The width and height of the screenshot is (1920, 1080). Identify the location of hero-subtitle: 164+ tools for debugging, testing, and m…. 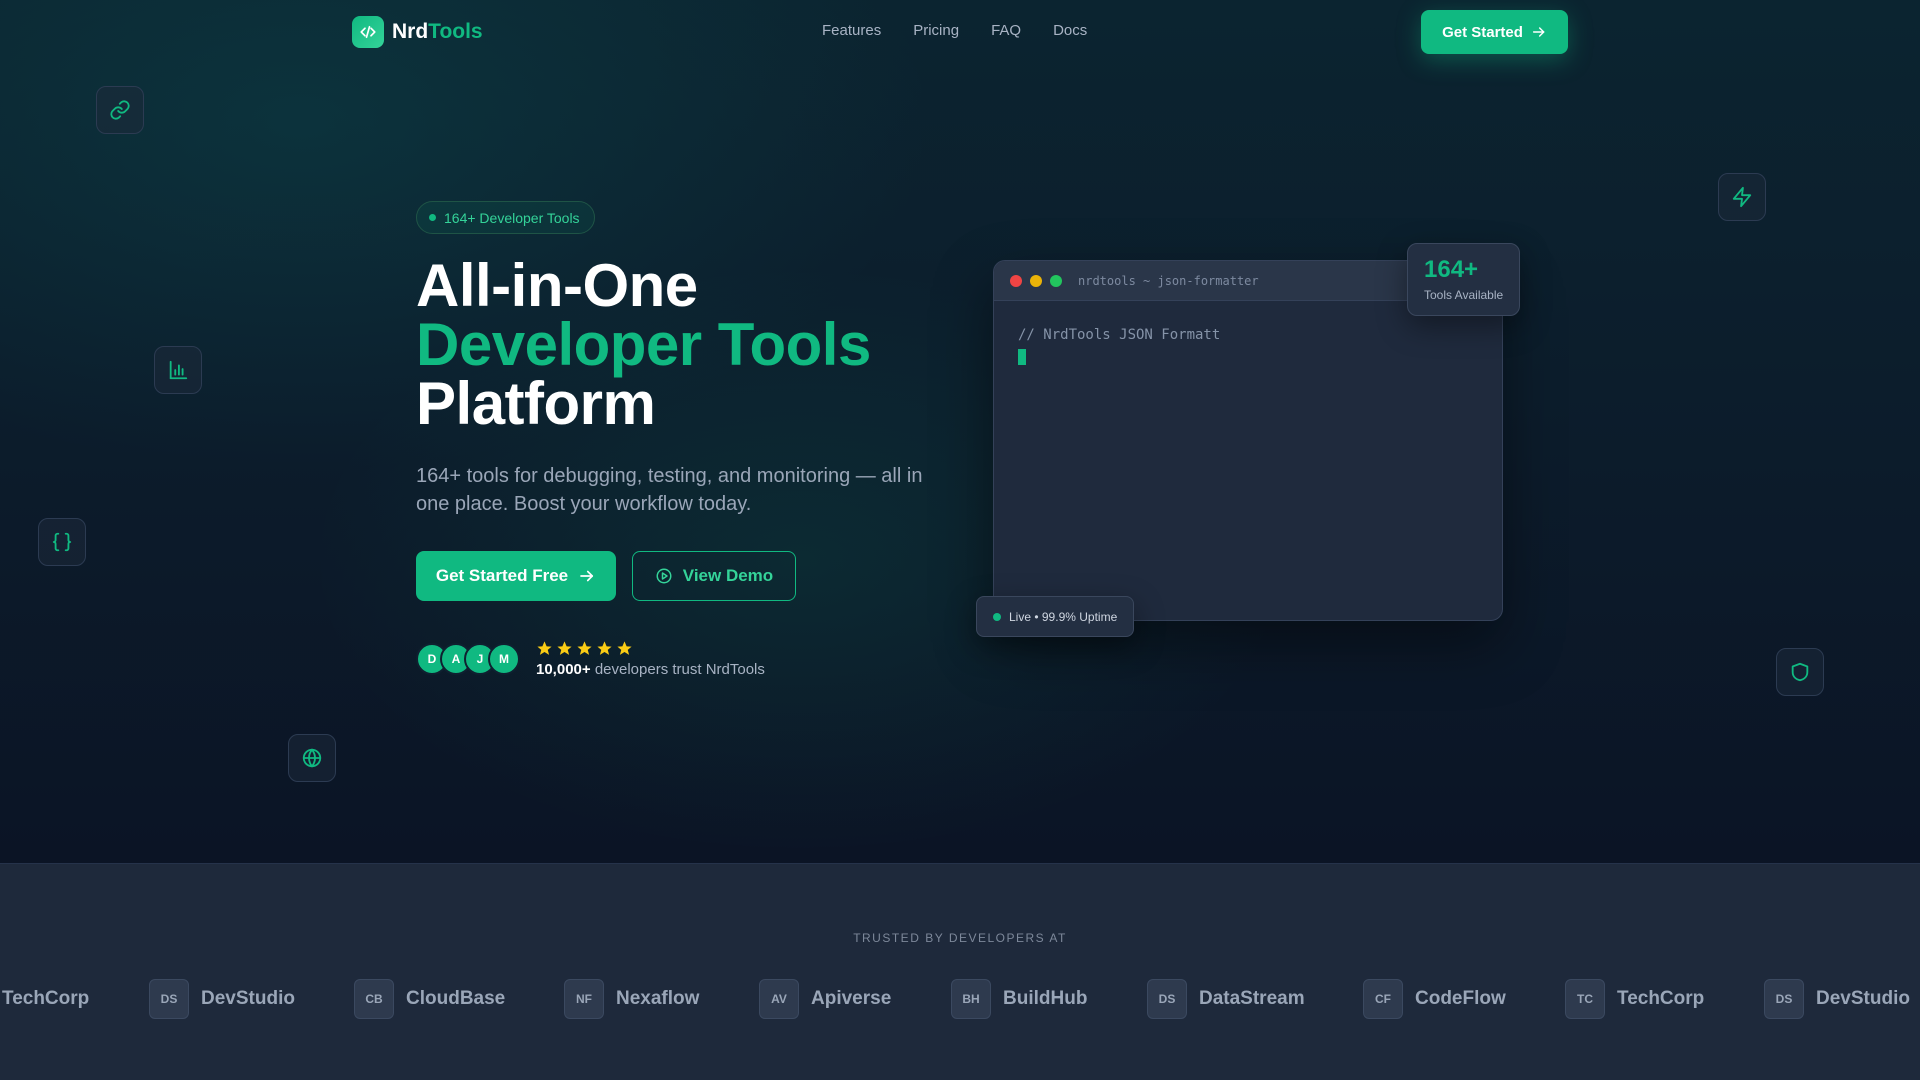
(669, 490).